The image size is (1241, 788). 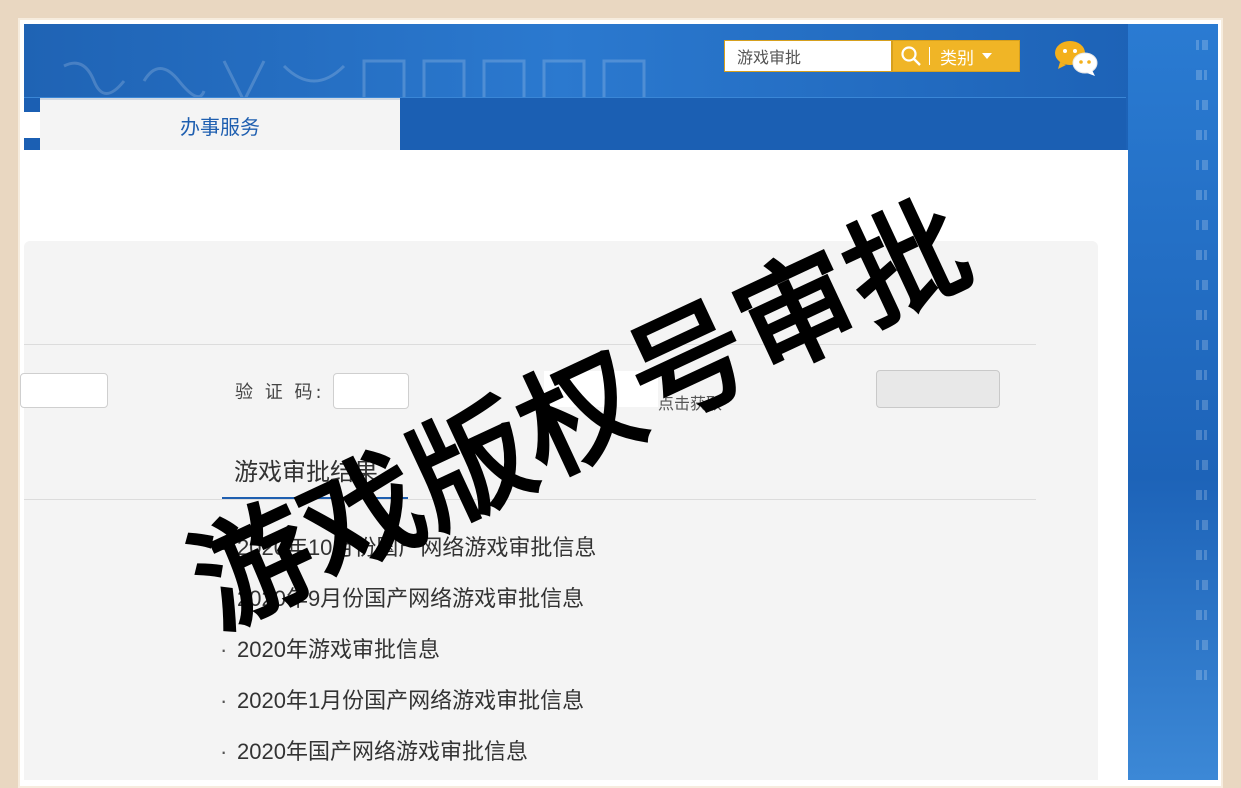 I want to click on nav-tab-edge, so click(x=32, y=125).